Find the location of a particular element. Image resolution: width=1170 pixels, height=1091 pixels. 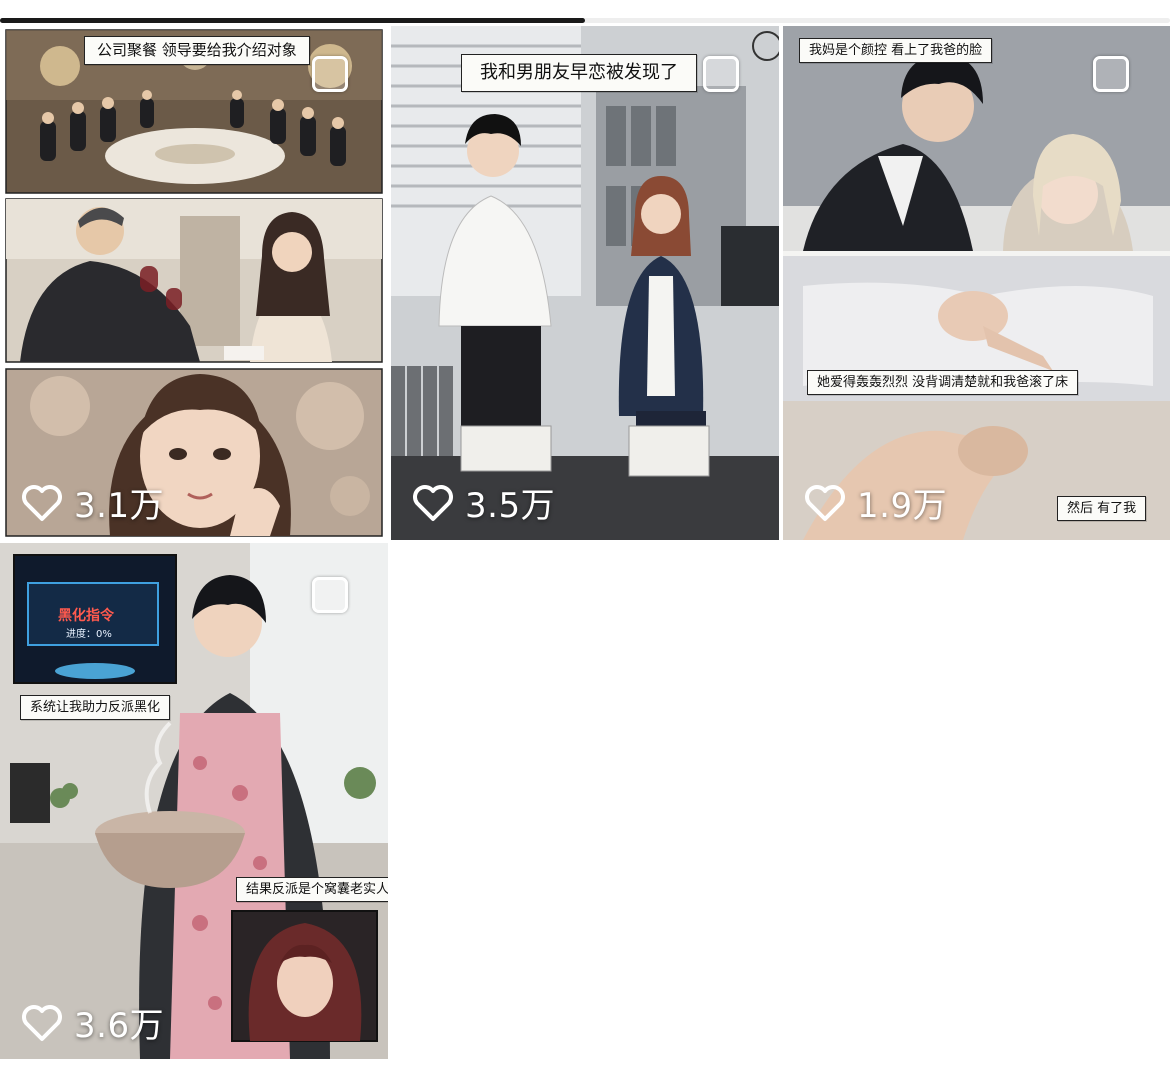

tile-caption: 公司聚餐 领导要给我介绍对象 is located at coordinates (197, 50).